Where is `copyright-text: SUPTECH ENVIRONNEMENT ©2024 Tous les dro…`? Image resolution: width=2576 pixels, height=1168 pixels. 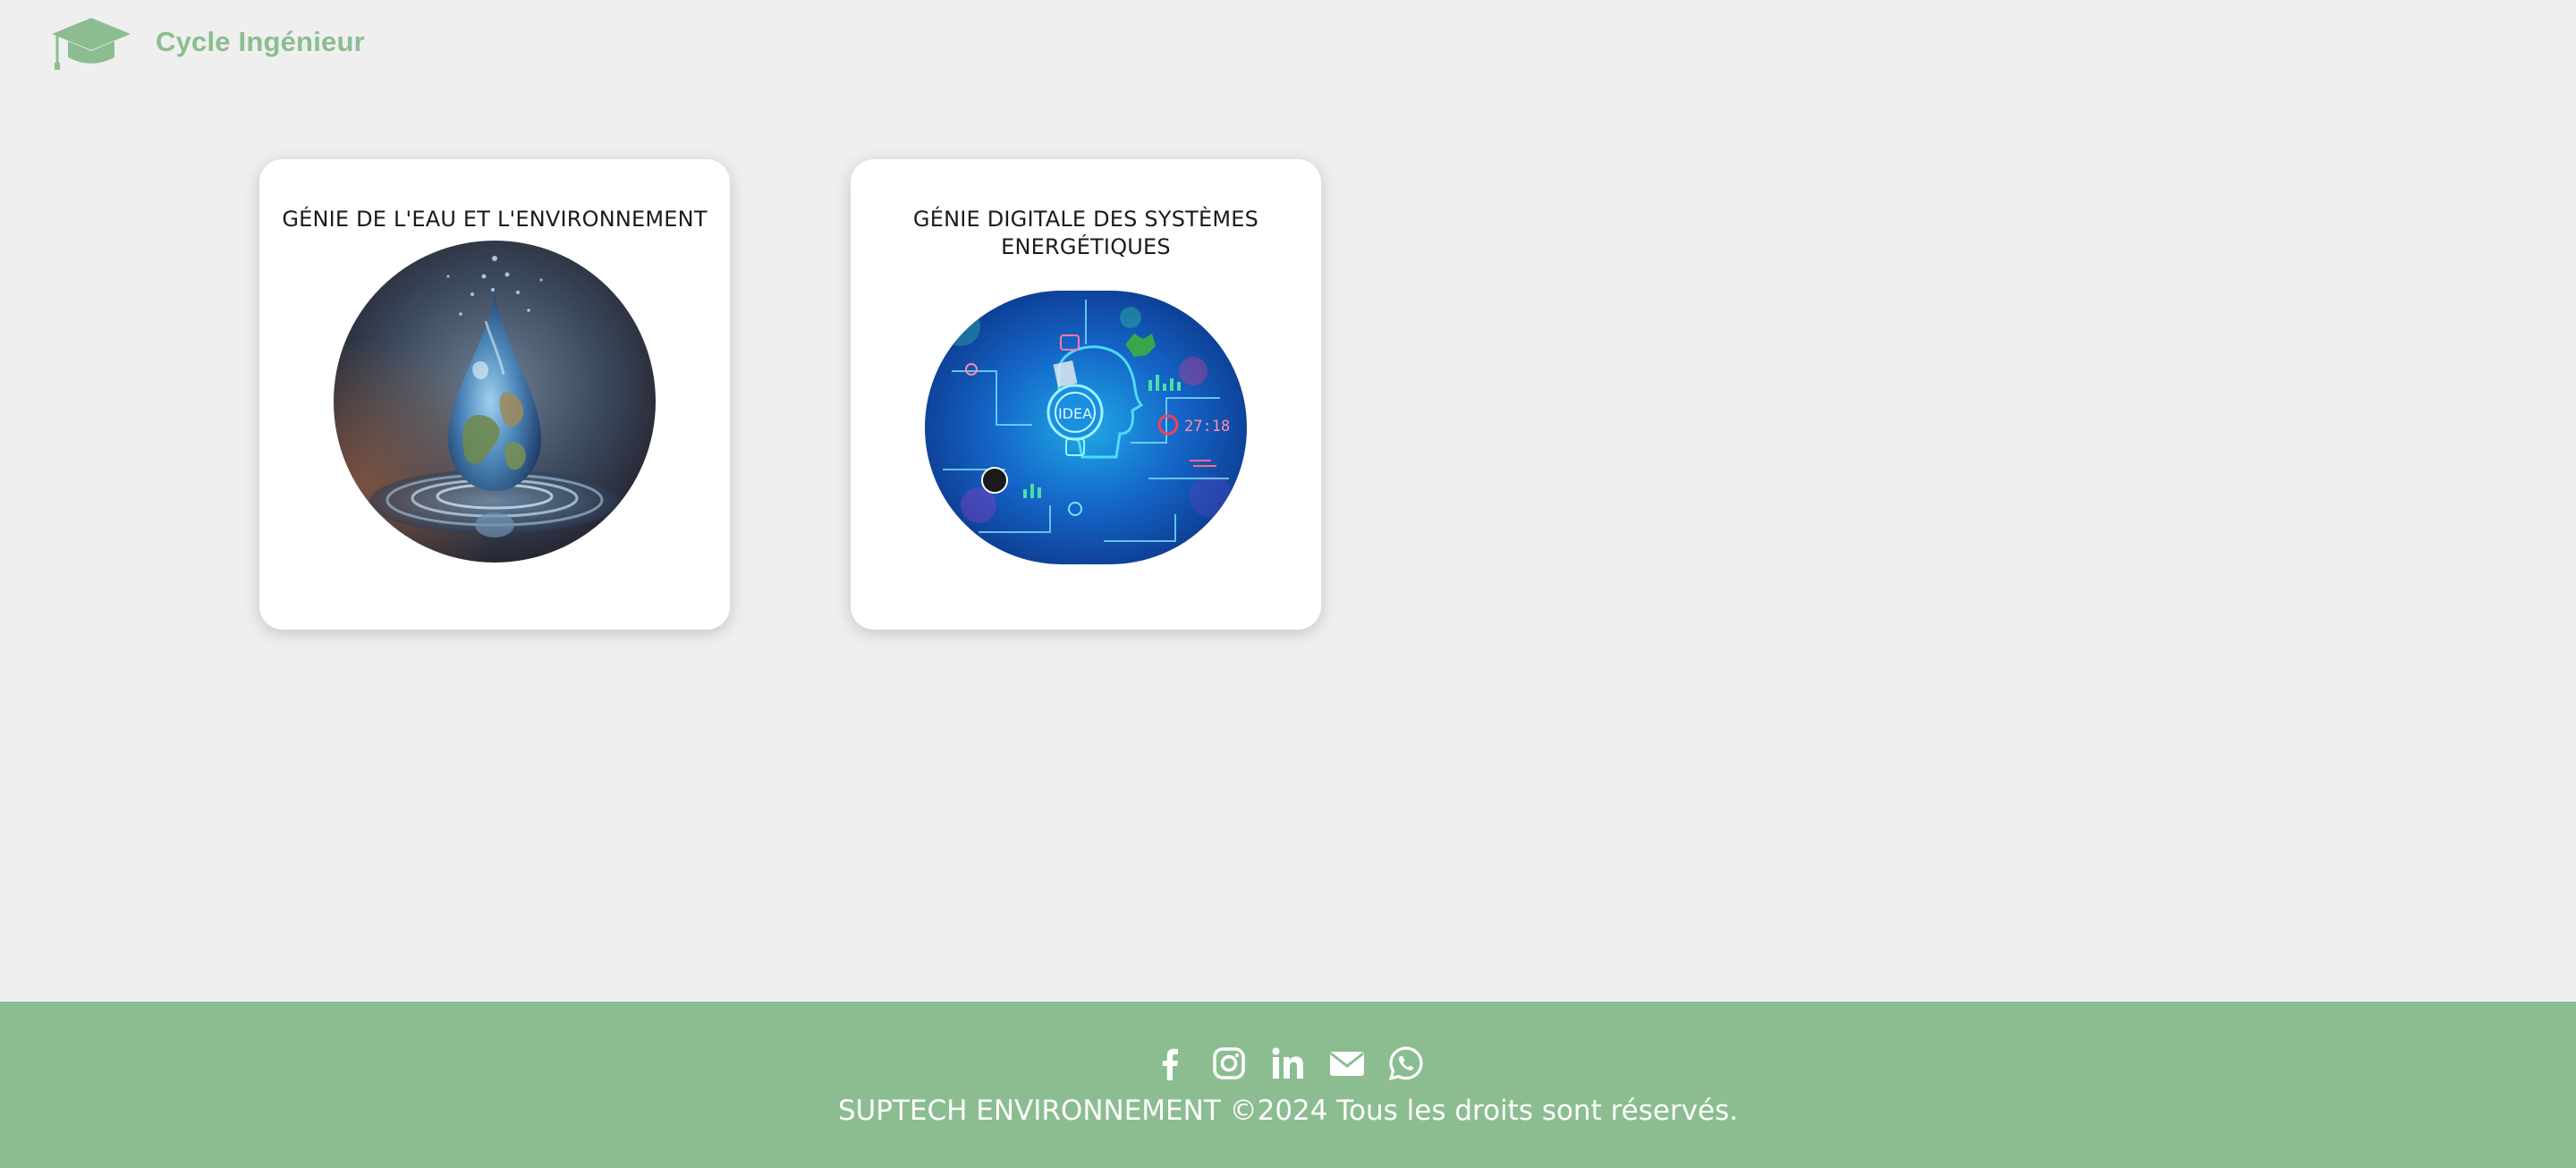 copyright-text: SUPTECH ENVIRONNEMENT ©2024 Tous les dro… is located at coordinates (1288, 1111).